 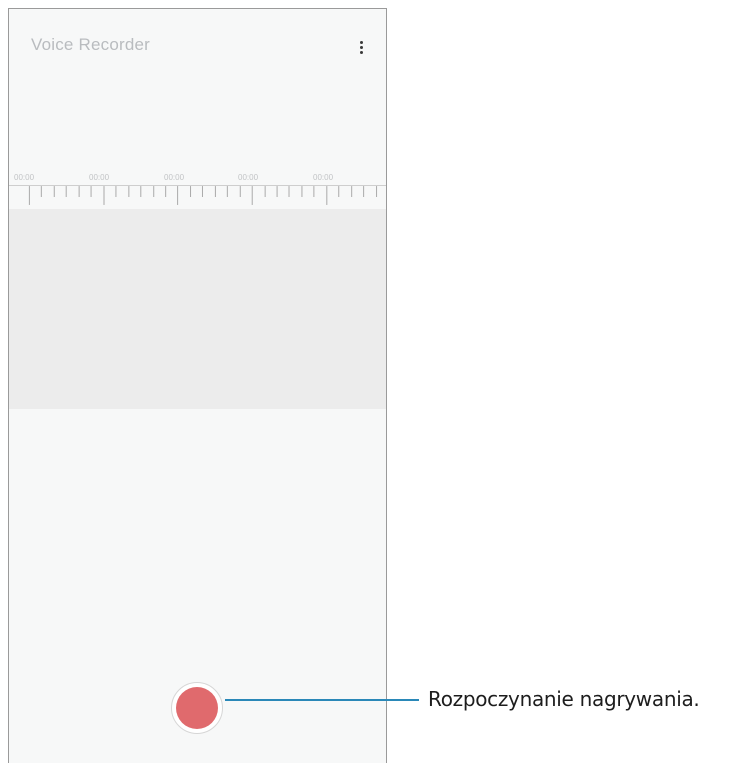 What do you see at coordinates (91, 44) in the screenshot?
I see `app-title: Voice Recorder` at bounding box center [91, 44].